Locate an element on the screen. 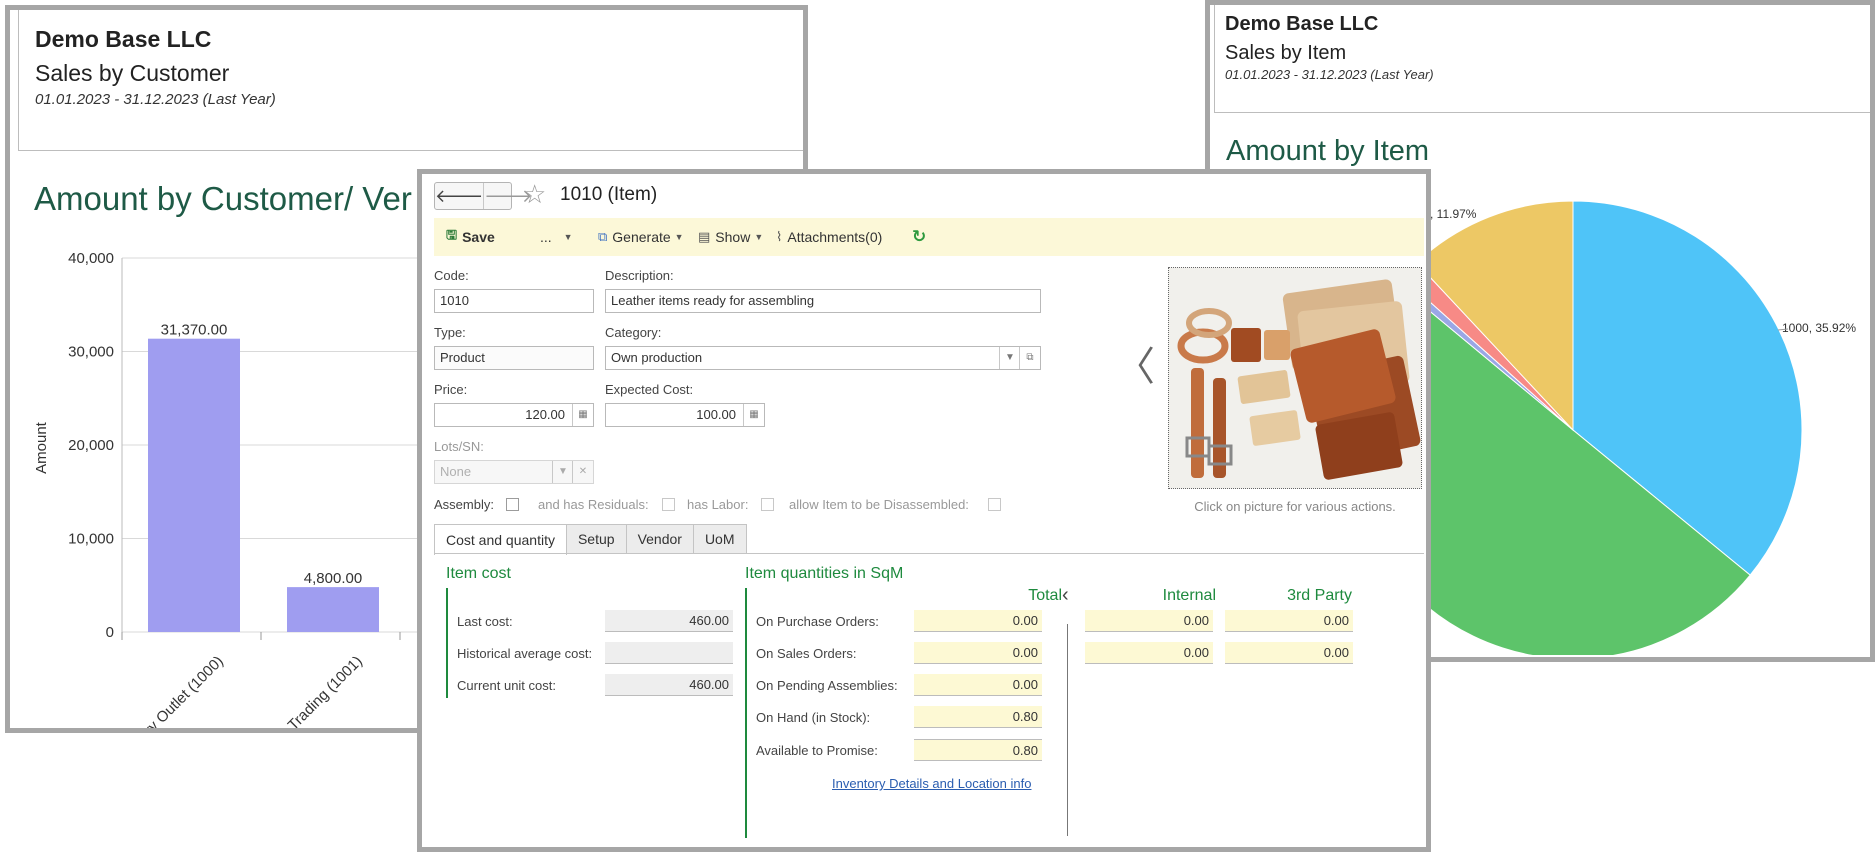 This screenshot has width=1875, height=852. title-bar: 🡐 🡒 ☆ 1010 (Item) is located at coordinates (924, 195).